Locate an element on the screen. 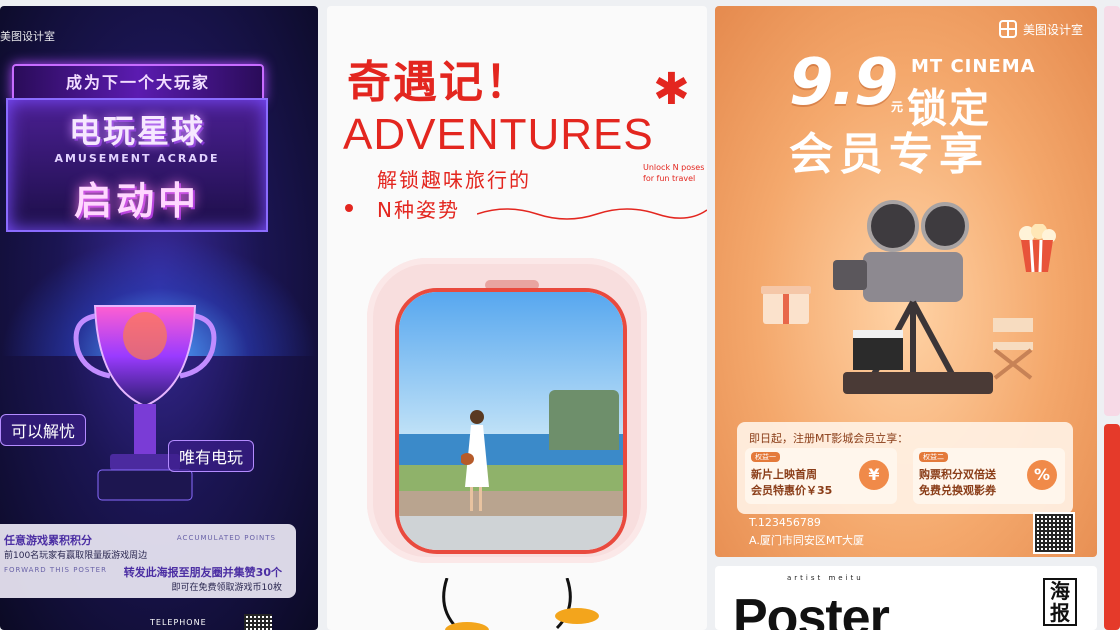 Image resolution: width=1120 pixels, height=630 pixels. info-row3-en: FORWARD THIS POSTER is located at coordinates (55, 570).